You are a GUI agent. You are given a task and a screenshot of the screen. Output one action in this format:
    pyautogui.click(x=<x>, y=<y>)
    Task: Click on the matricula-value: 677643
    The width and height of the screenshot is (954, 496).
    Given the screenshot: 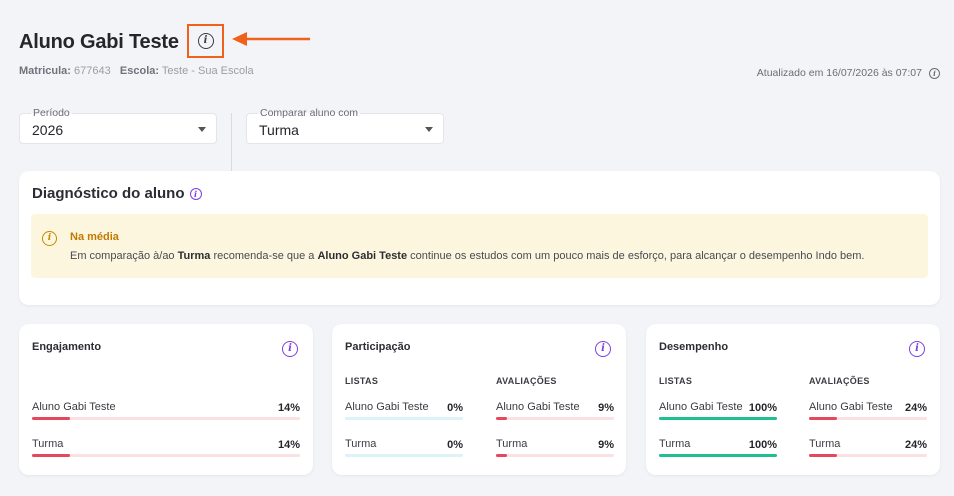 What is the action you would take?
    pyautogui.click(x=92, y=71)
    